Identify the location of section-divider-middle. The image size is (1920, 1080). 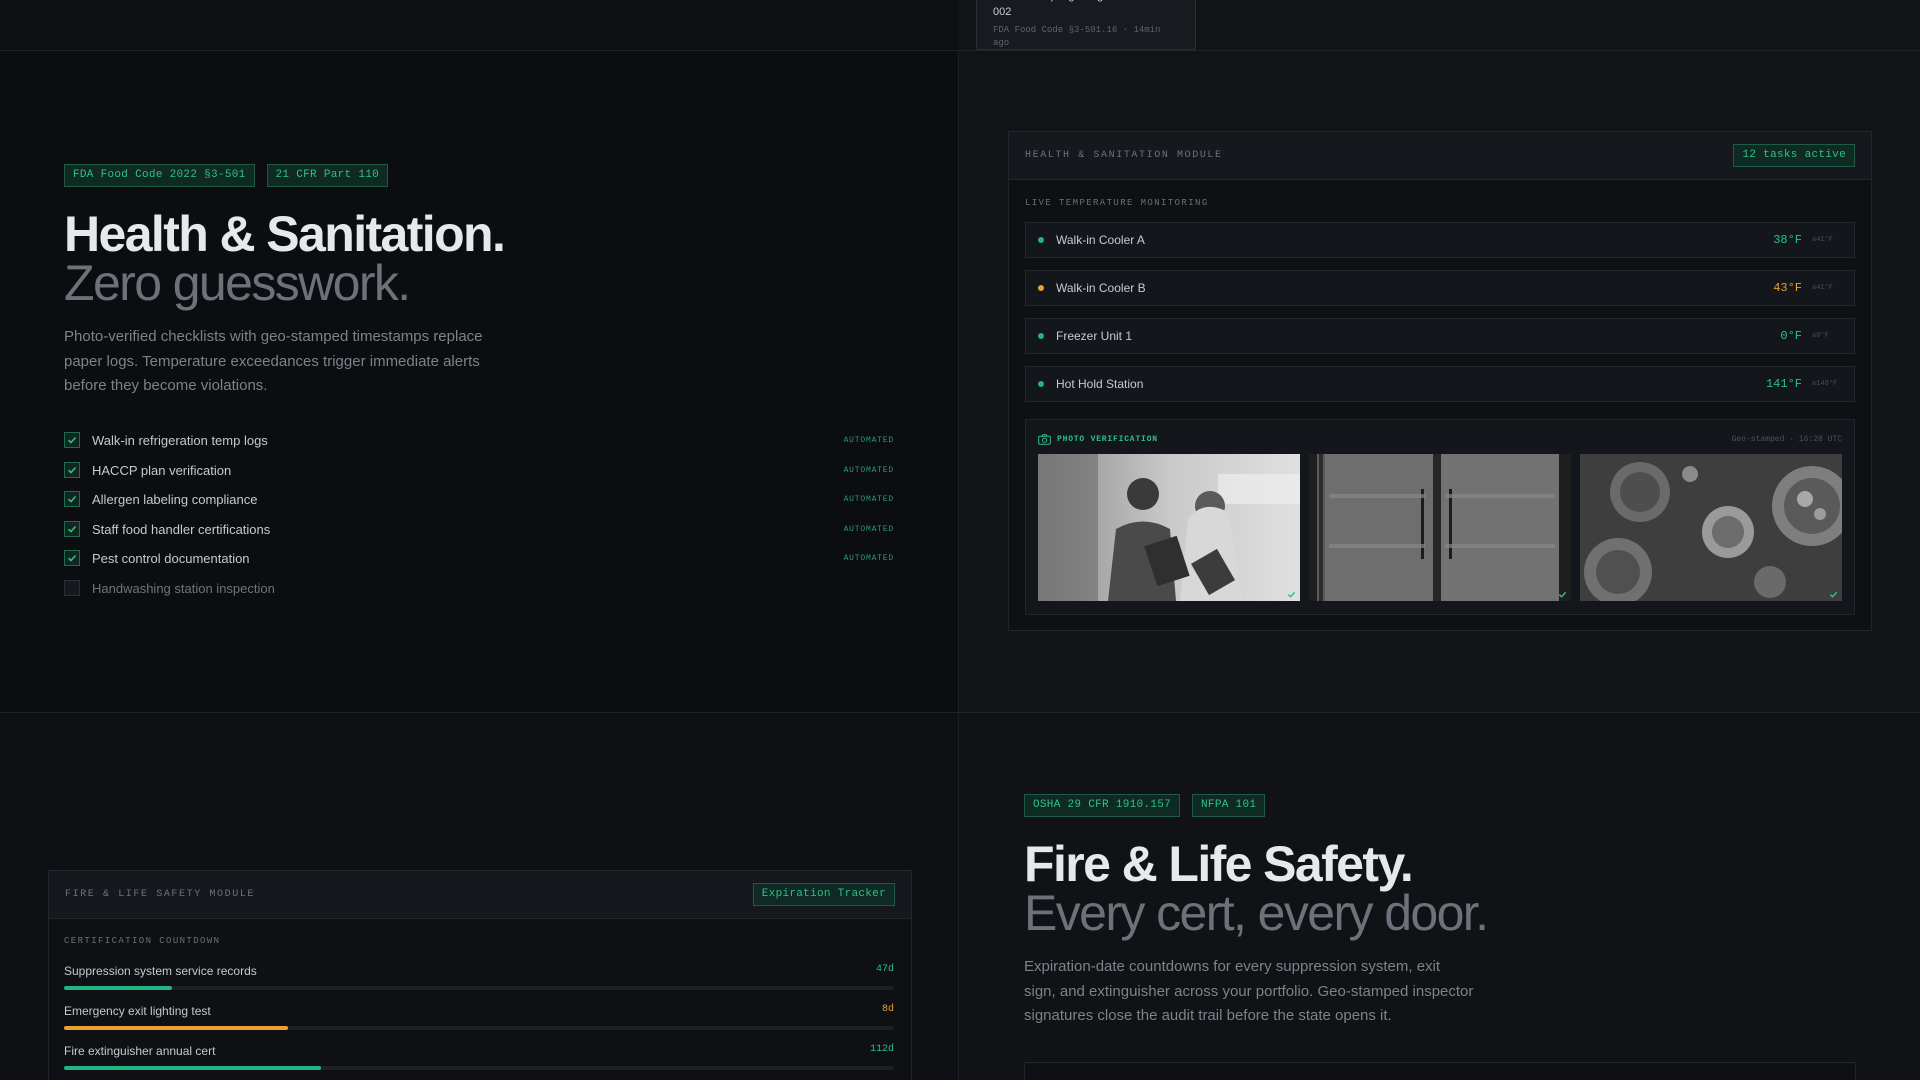
(960, 712).